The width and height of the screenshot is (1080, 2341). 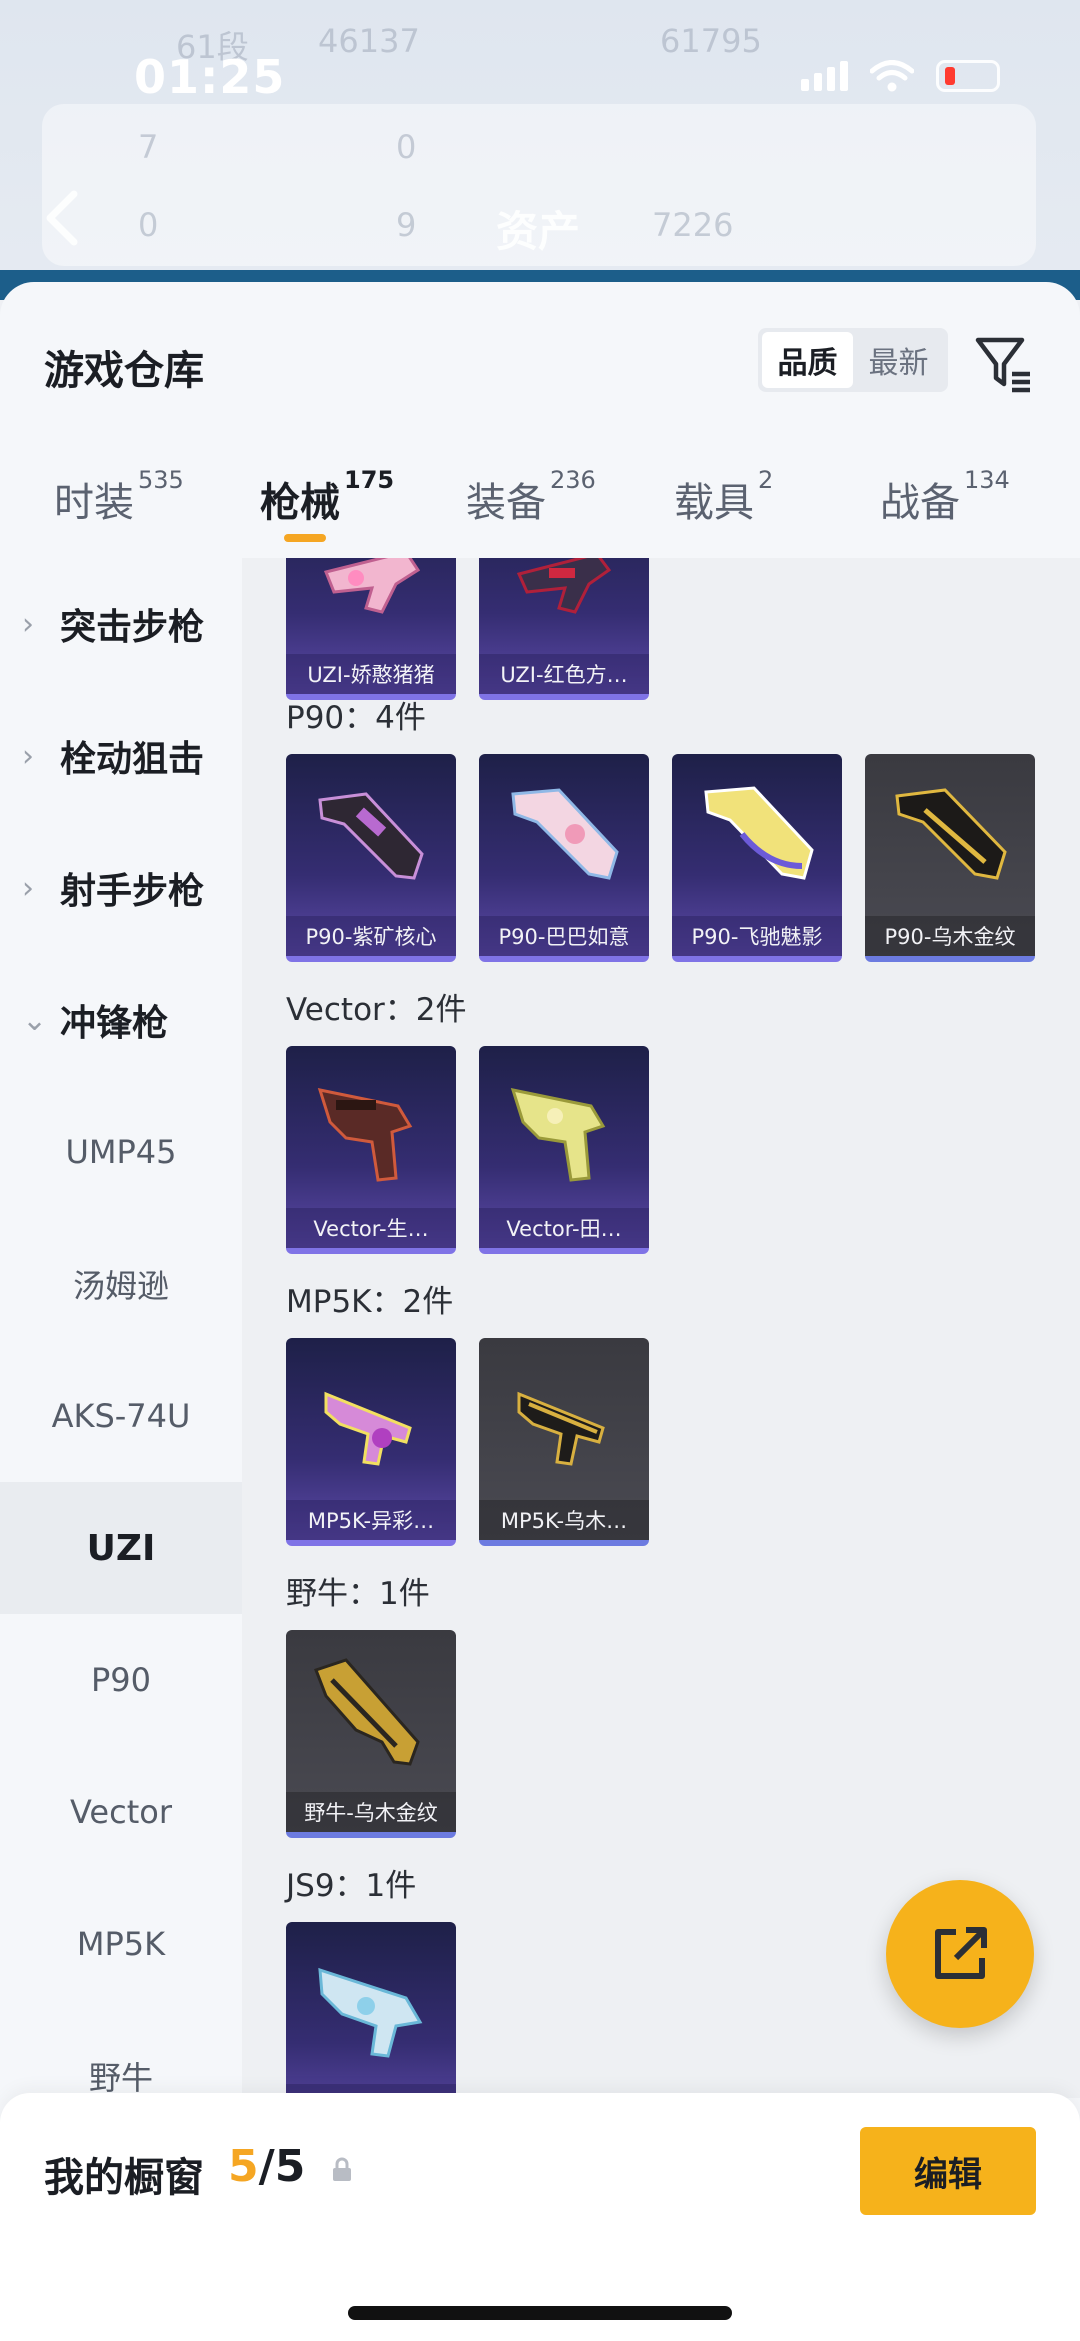 I want to click on weapon-card: JS9-烟云小号, so click(x=371, y=2010).